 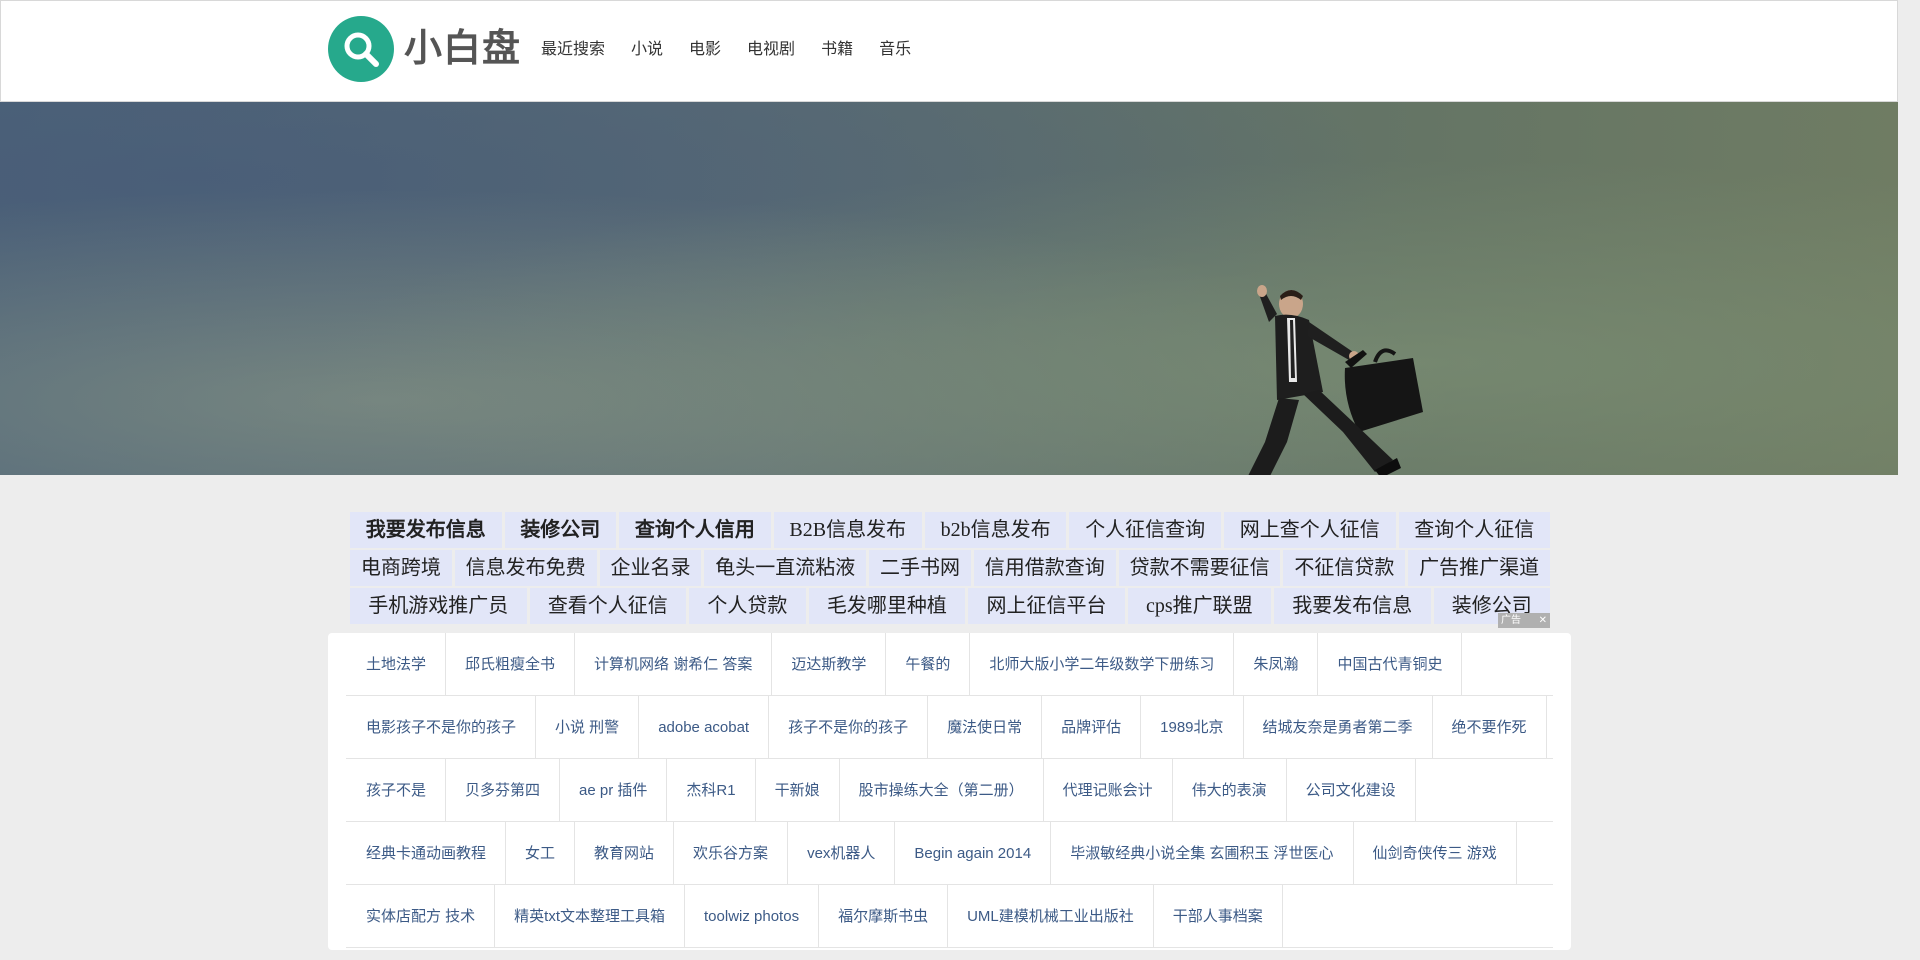 What do you see at coordinates (920, 568) in the screenshot?
I see `ad-keyword-link: 二手书网` at bounding box center [920, 568].